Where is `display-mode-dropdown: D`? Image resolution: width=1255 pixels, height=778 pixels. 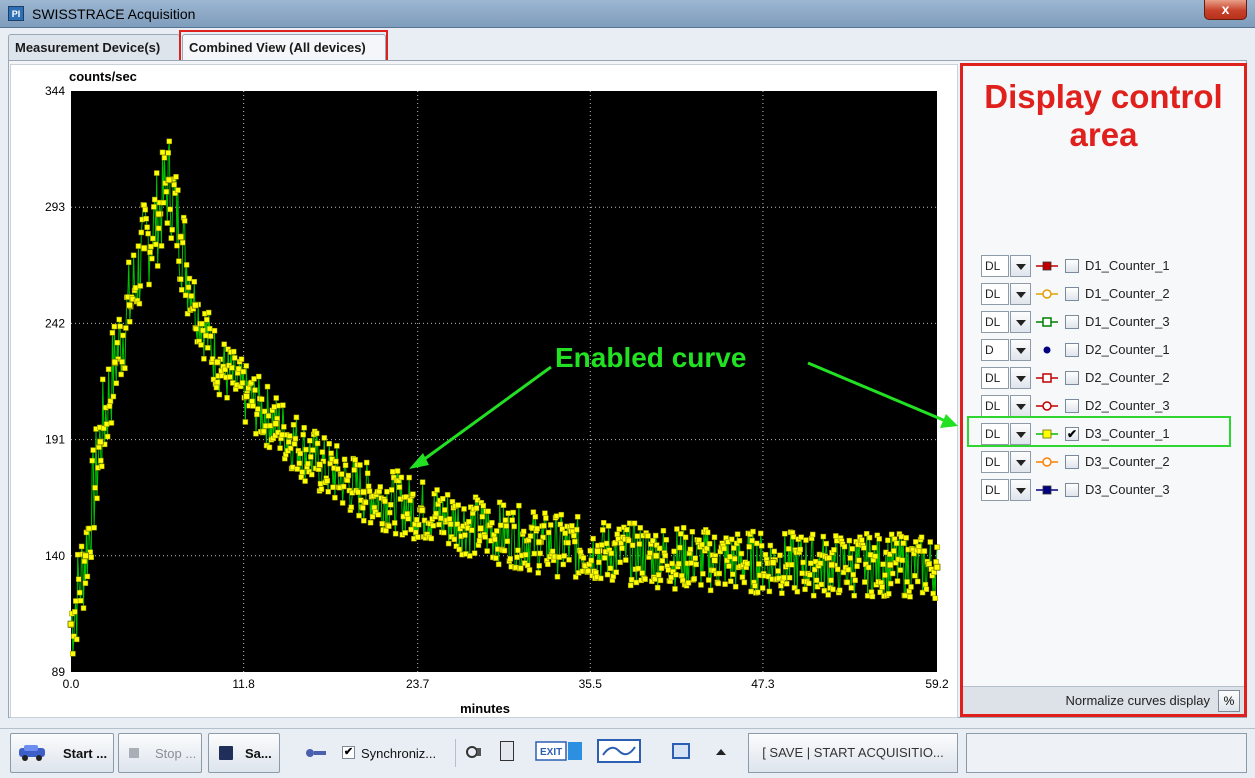
display-mode-dropdown: D is located at coordinates (995, 350).